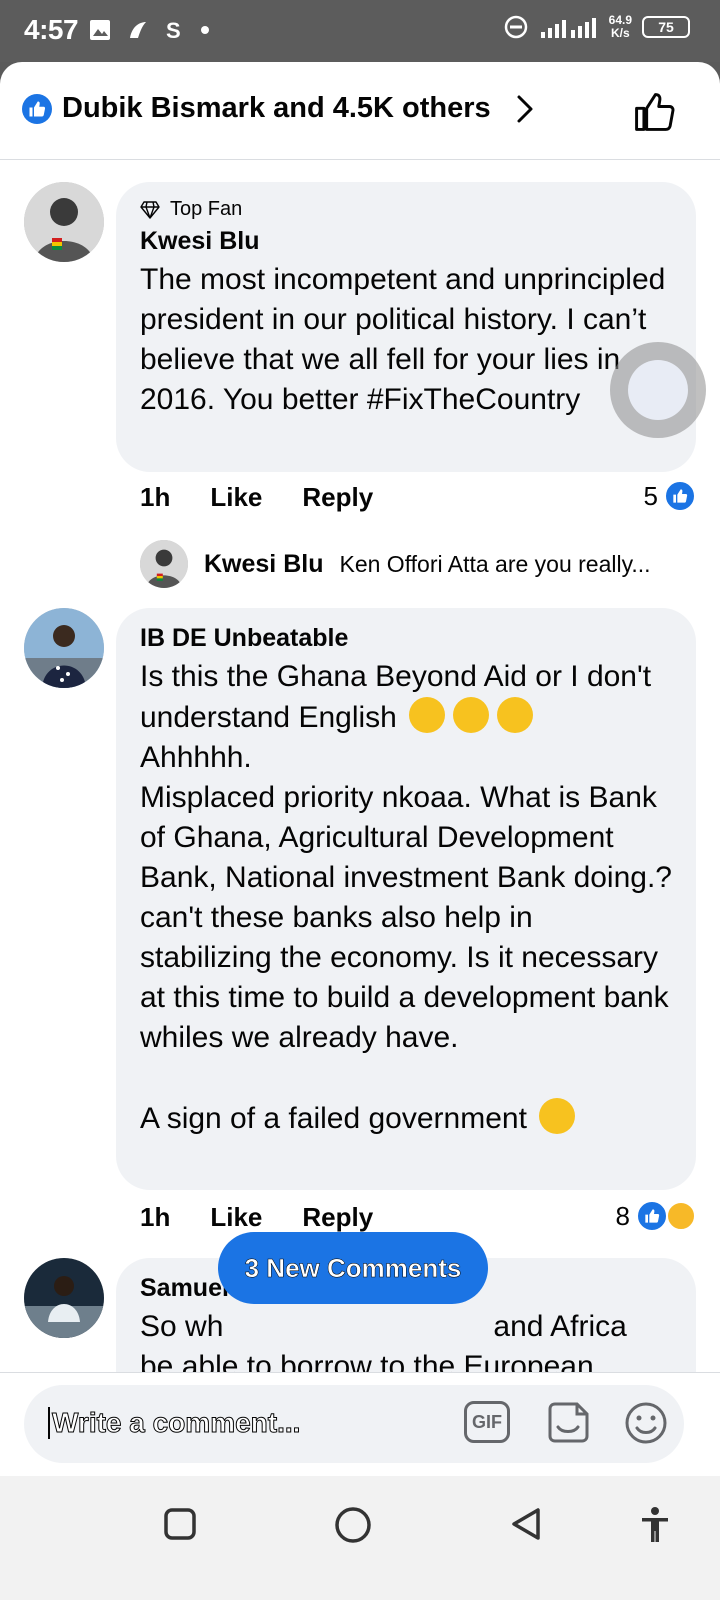  I want to click on reactions-header: Dubik Bismark and 4.5K others, so click(360, 111).